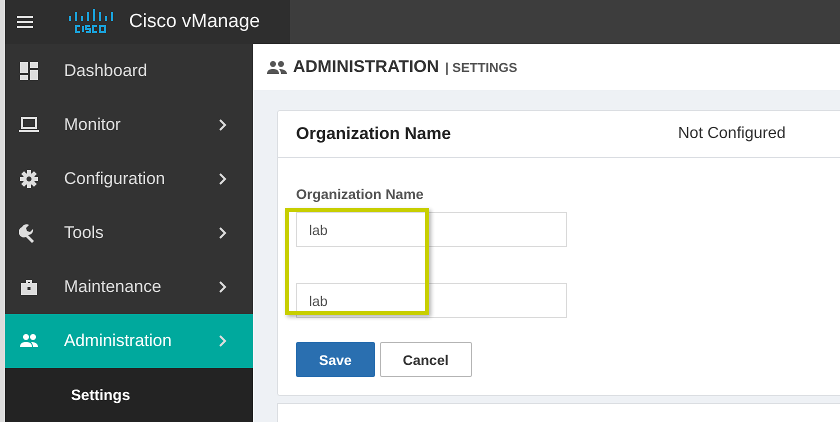 The height and width of the screenshot is (422, 840). I want to click on app-title: Cisco vManage, so click(194, 22).